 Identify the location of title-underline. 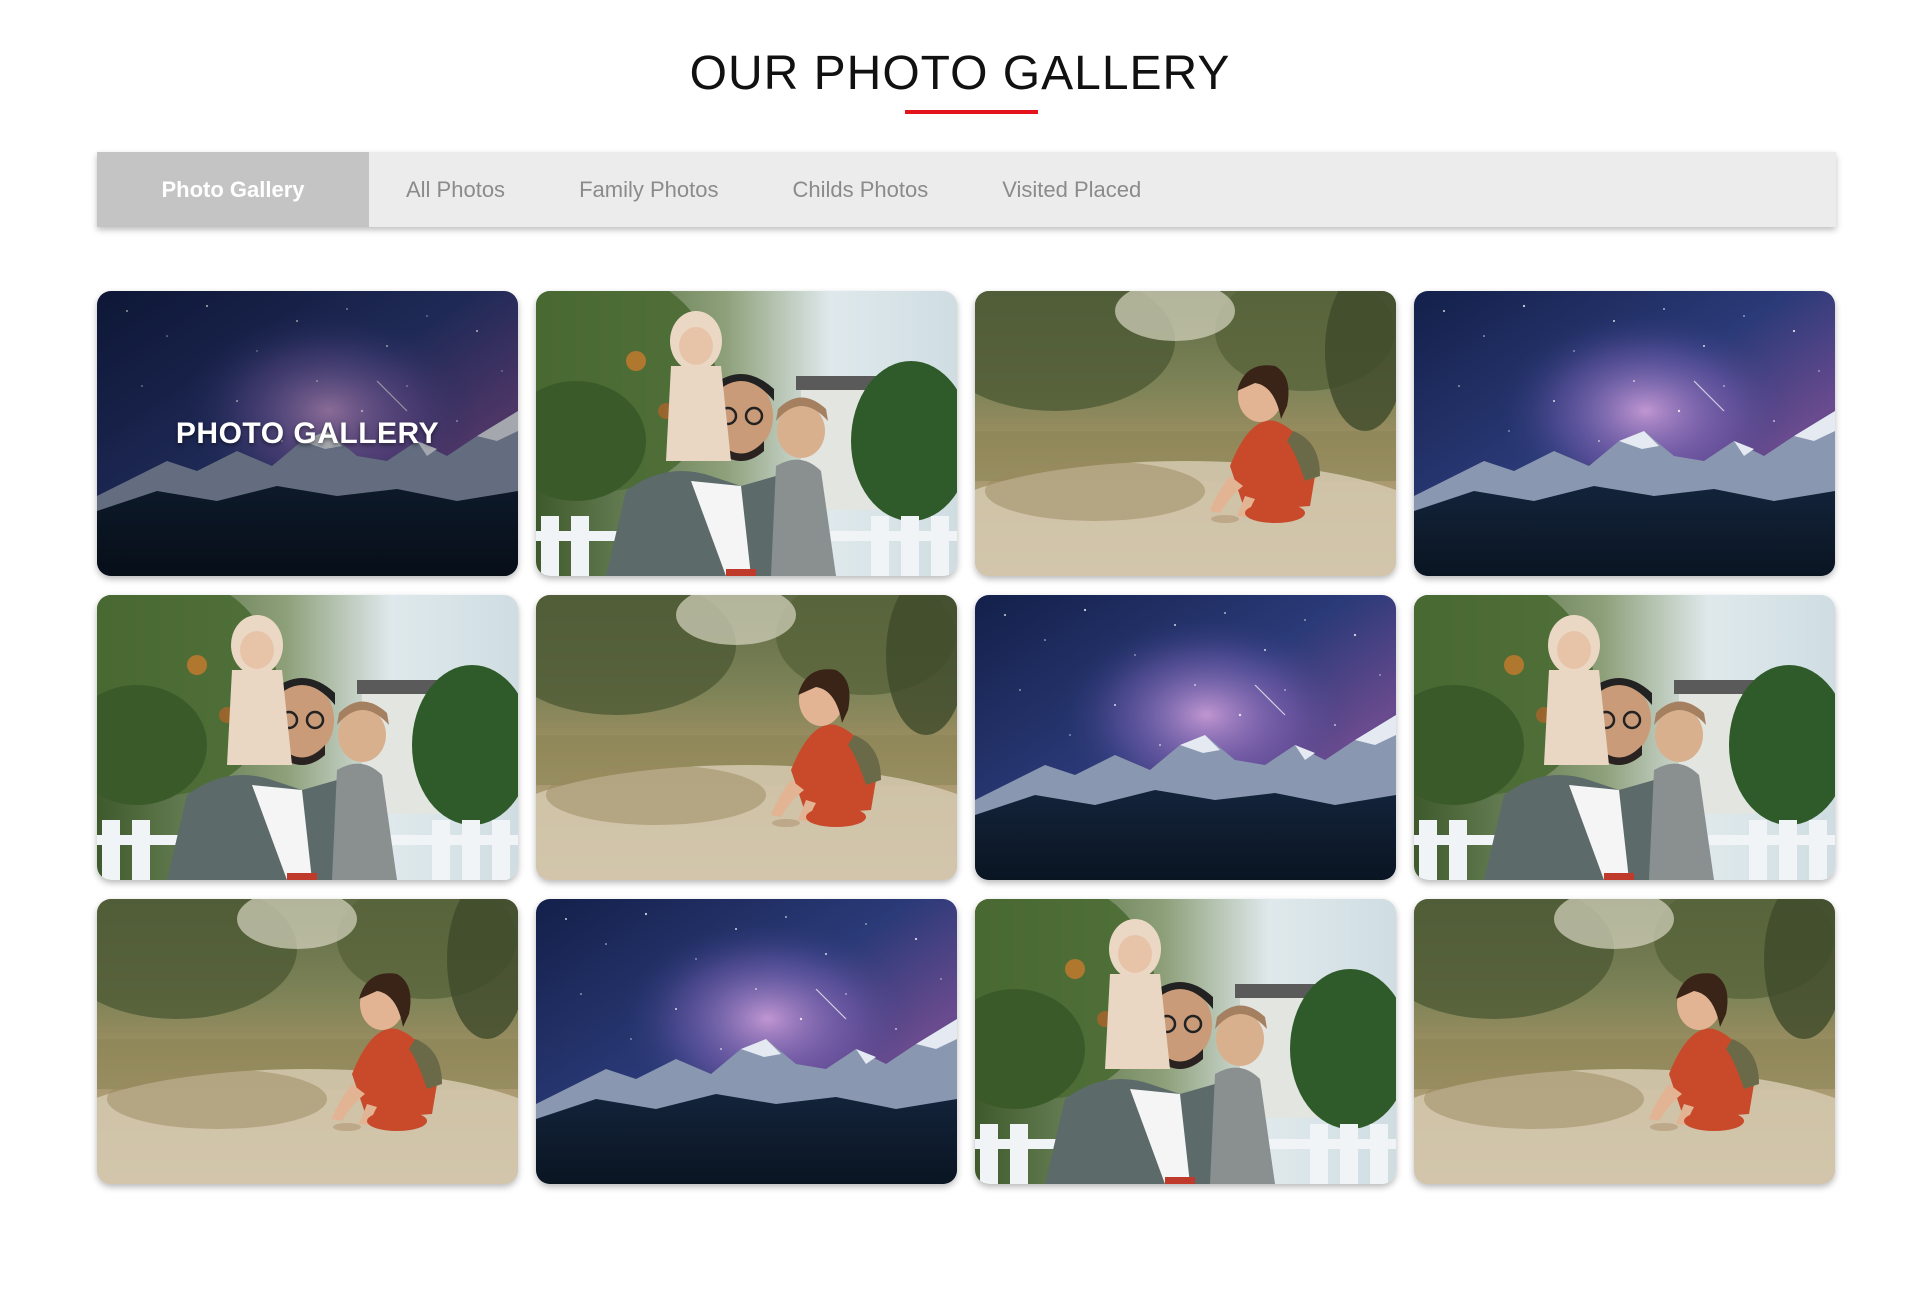
(971, 112).